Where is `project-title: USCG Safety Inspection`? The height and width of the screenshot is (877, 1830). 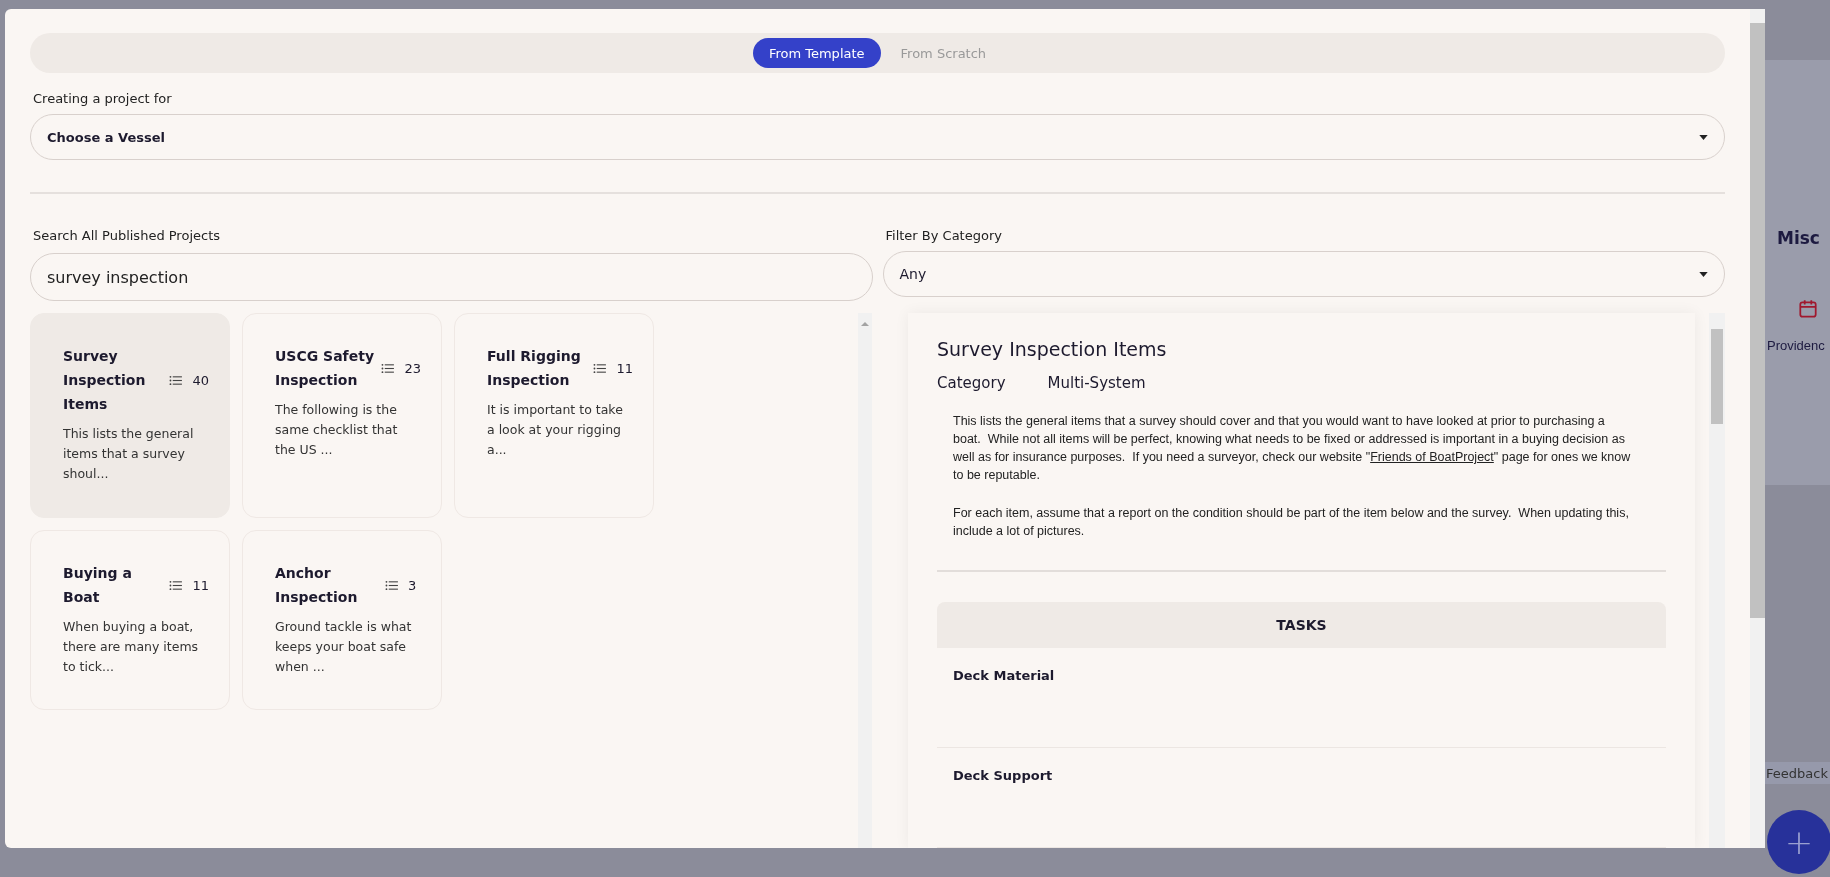 project-title: USCG Safety Inspection is located at coordinates (325, 368).